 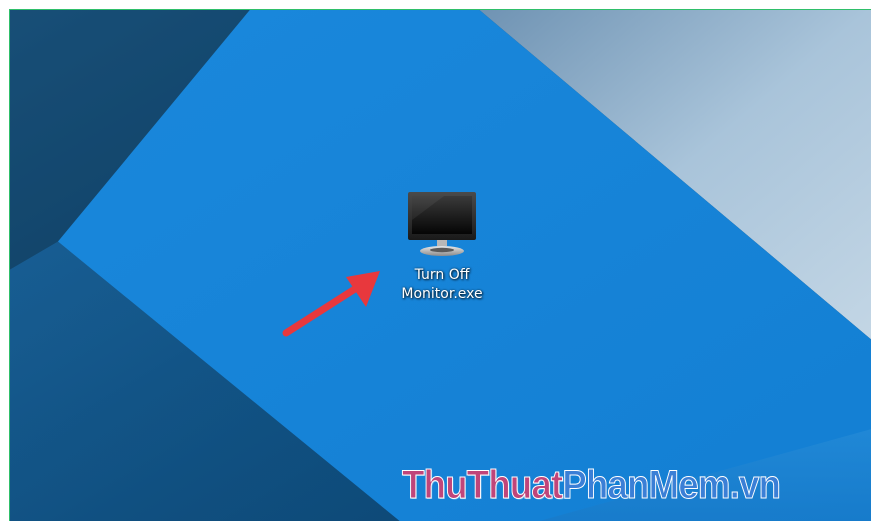 What do you see at coordinates (331, 304) in the screenshot?
I see `red-arrow-annotation` at bounding box center [331, 304].